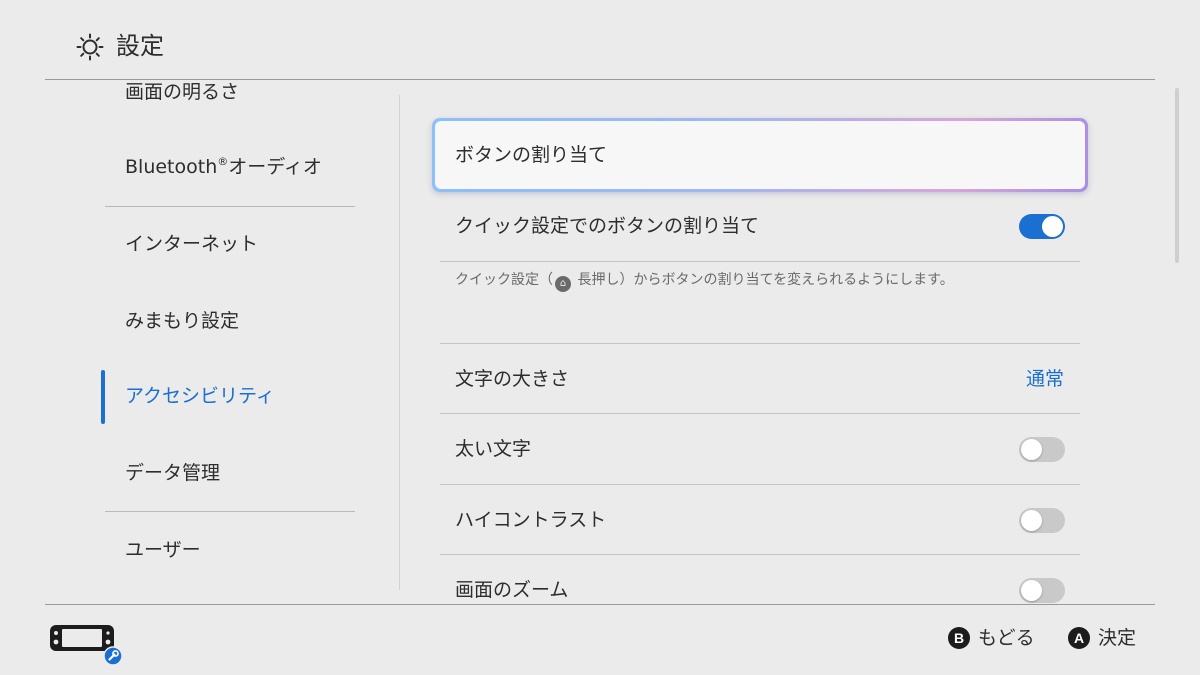 The image size is (1200, 675). What do you see at coordinates (607, 226) in the screenshot?
I see `quick-assign-label: クイック設定でのボタンの割り当て` at bounding box center [607, 226].